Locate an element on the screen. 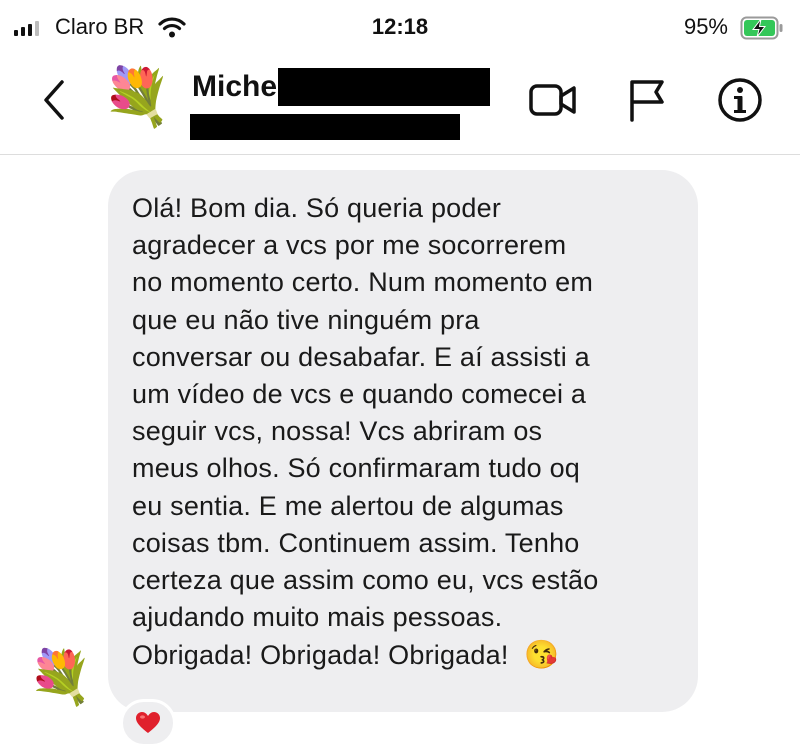 The width and height of the screenshot is (800, 750). status-bar: Claro BR 12:18 95% is located at coordinates (400, 28).